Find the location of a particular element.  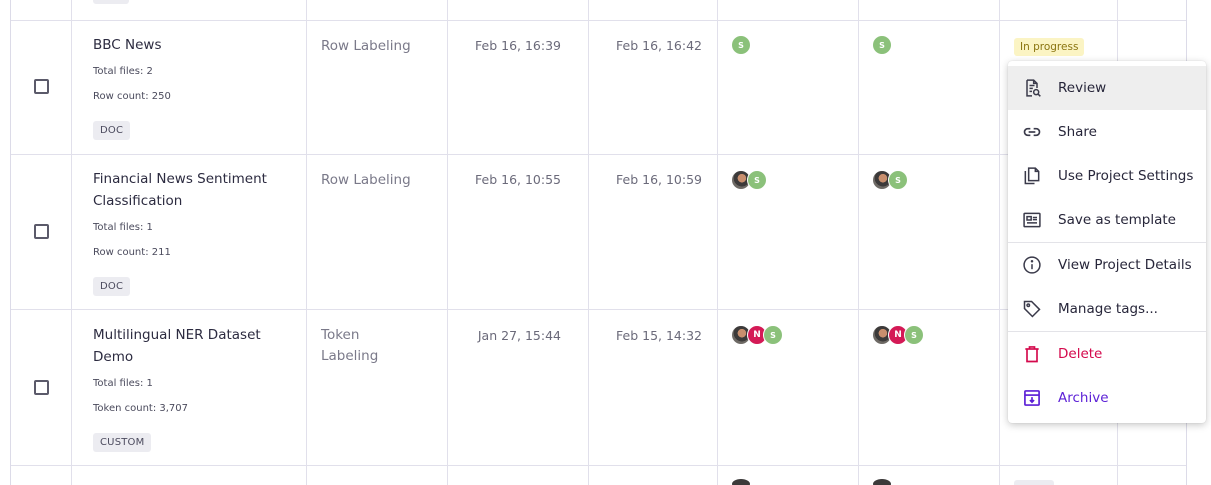

annotators: N S is located at coordinates (757, 335).